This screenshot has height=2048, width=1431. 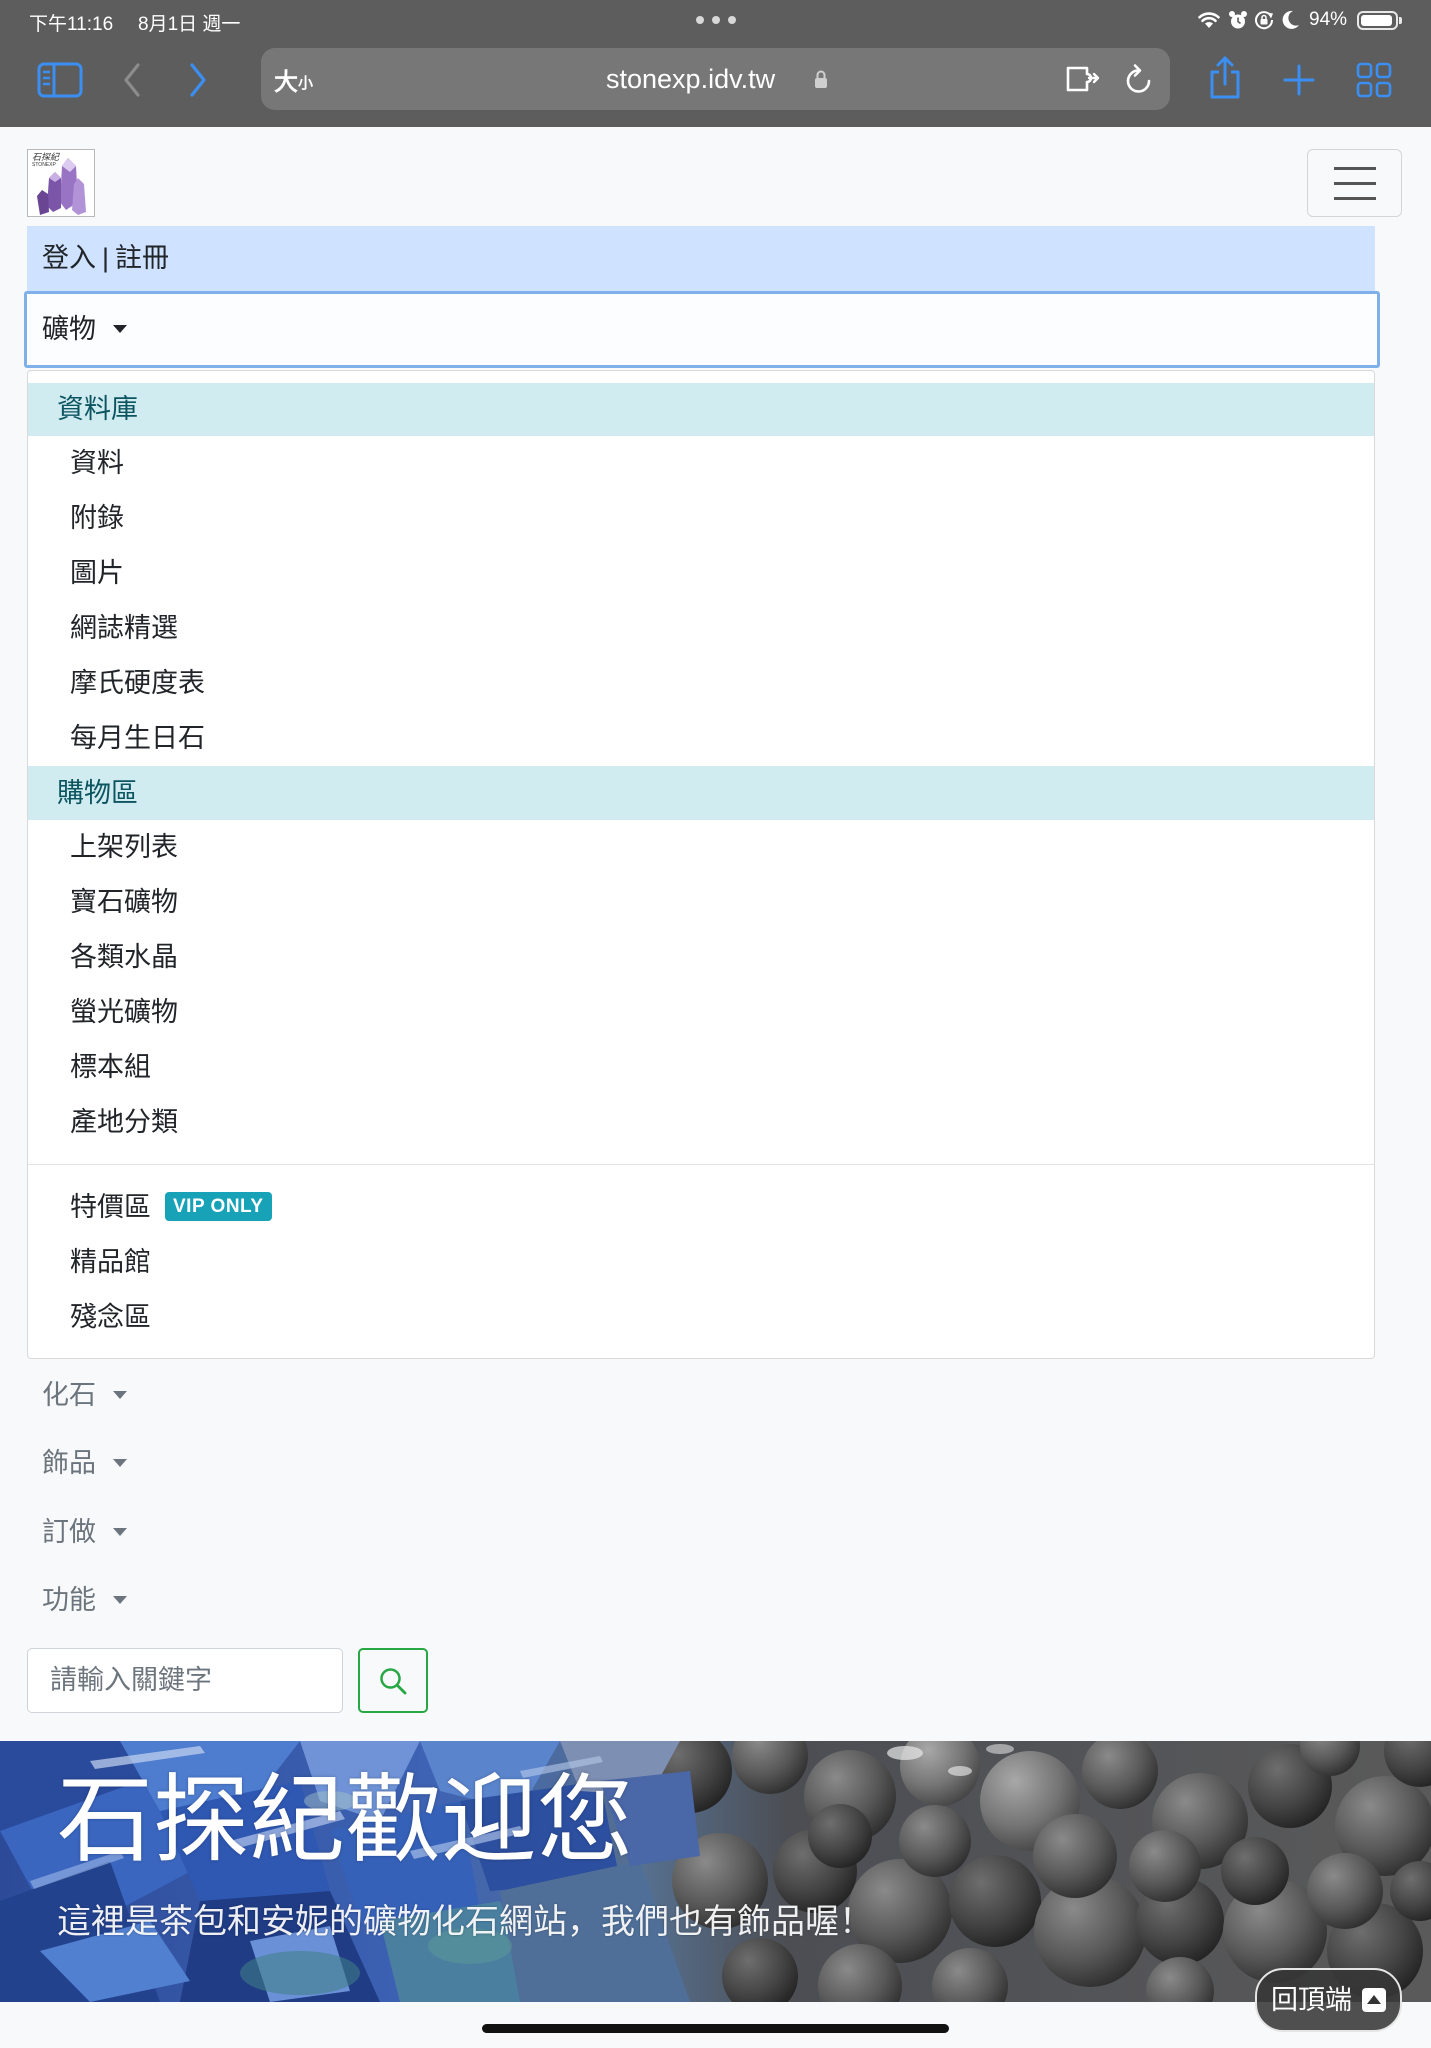 What do you see at coordinates (701, 1207) in the screenshot?
I see `dropdown-item-special-offers: 特價區 VIP ONLY` at bounding box center [701, 1207].